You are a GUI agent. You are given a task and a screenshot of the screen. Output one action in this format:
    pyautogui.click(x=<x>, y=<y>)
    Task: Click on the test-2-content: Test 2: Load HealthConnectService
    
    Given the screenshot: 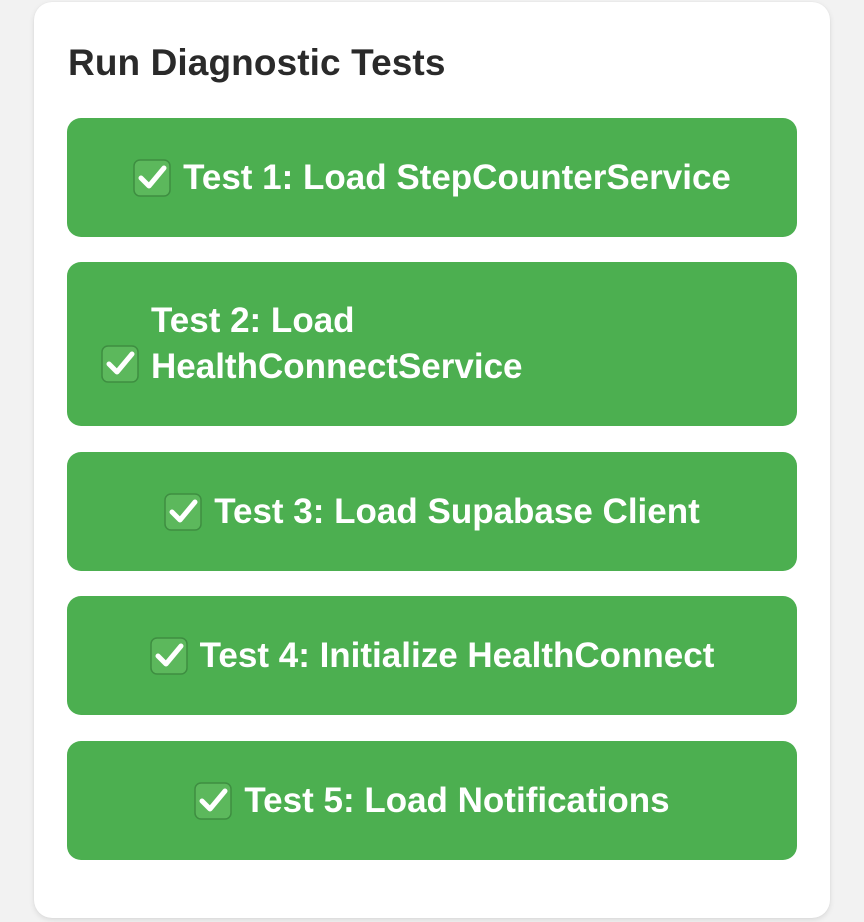 What is the action you would take?
    pyautogui.click(x=346, y=344)
    